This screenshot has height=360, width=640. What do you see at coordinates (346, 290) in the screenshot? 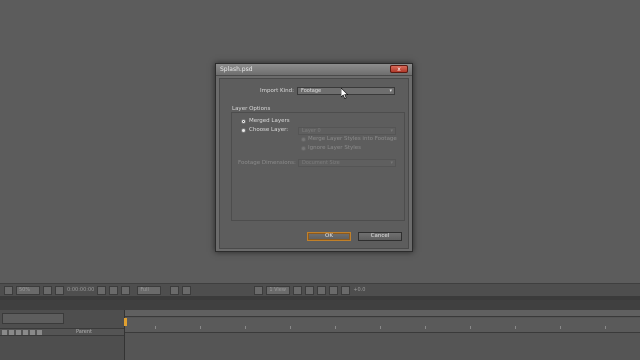
I see `reset-exposure-icon` at bounding box center [346, 290].